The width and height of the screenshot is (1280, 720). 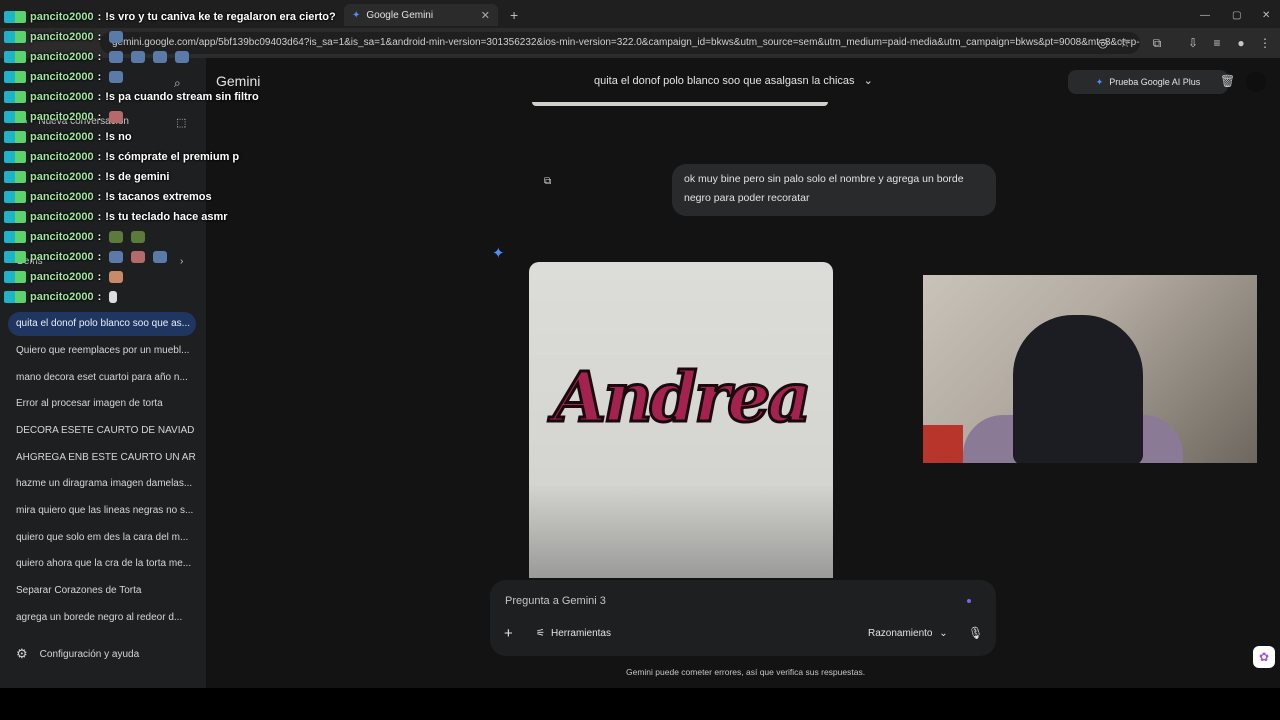 What do you see at coordinates (485, 15) in the screenshot?
I see `close-icon: ✕` at bounding box center [485, 15].